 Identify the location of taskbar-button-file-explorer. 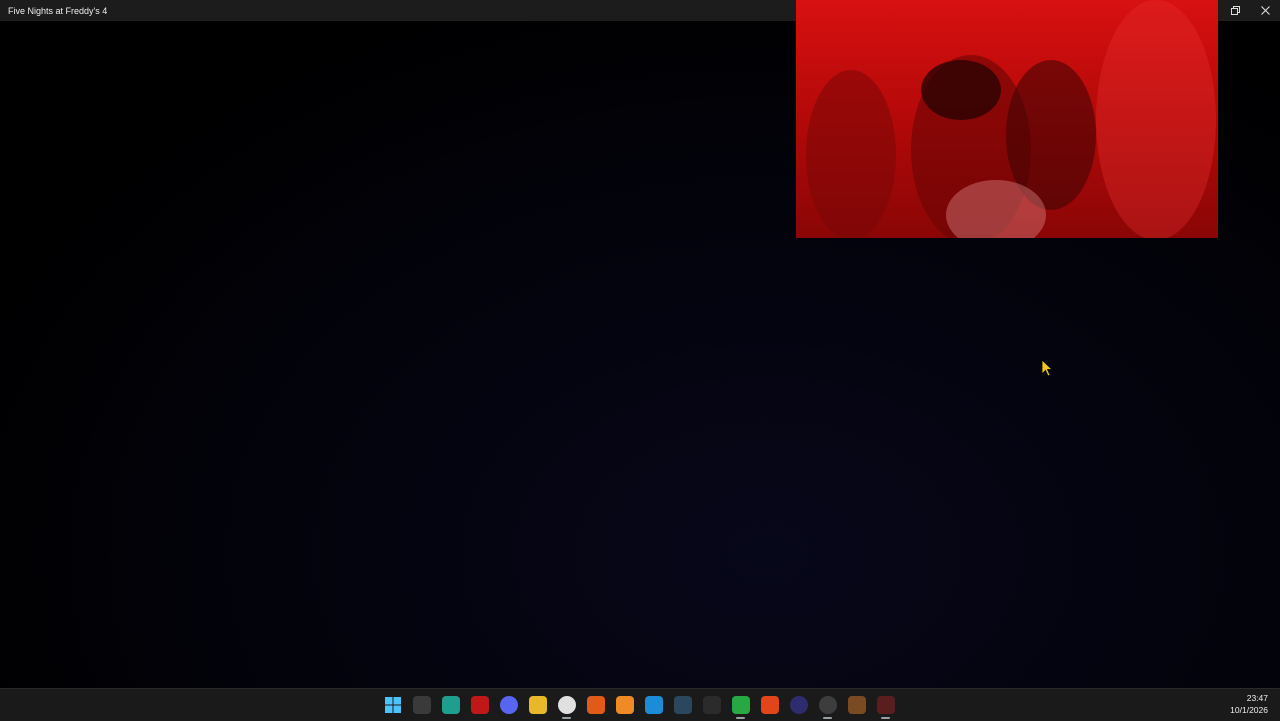
(537, 705).